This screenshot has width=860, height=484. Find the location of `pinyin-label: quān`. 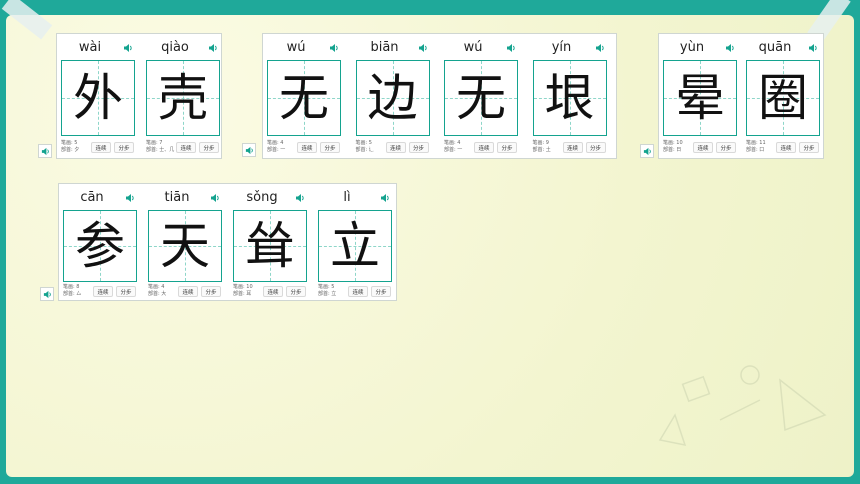

pinyin-label: quān is located at coordinates (775, 47).